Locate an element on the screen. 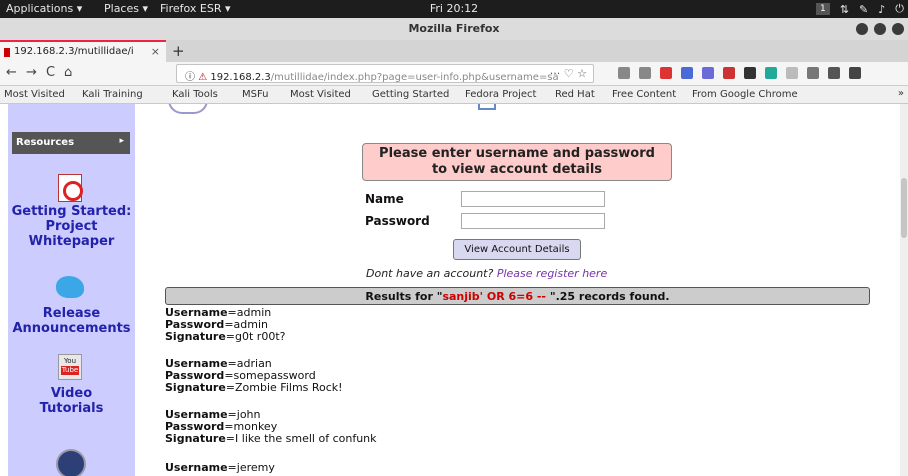 The image size is (908, 476). minimize-button is located at coordinates (862, 29).